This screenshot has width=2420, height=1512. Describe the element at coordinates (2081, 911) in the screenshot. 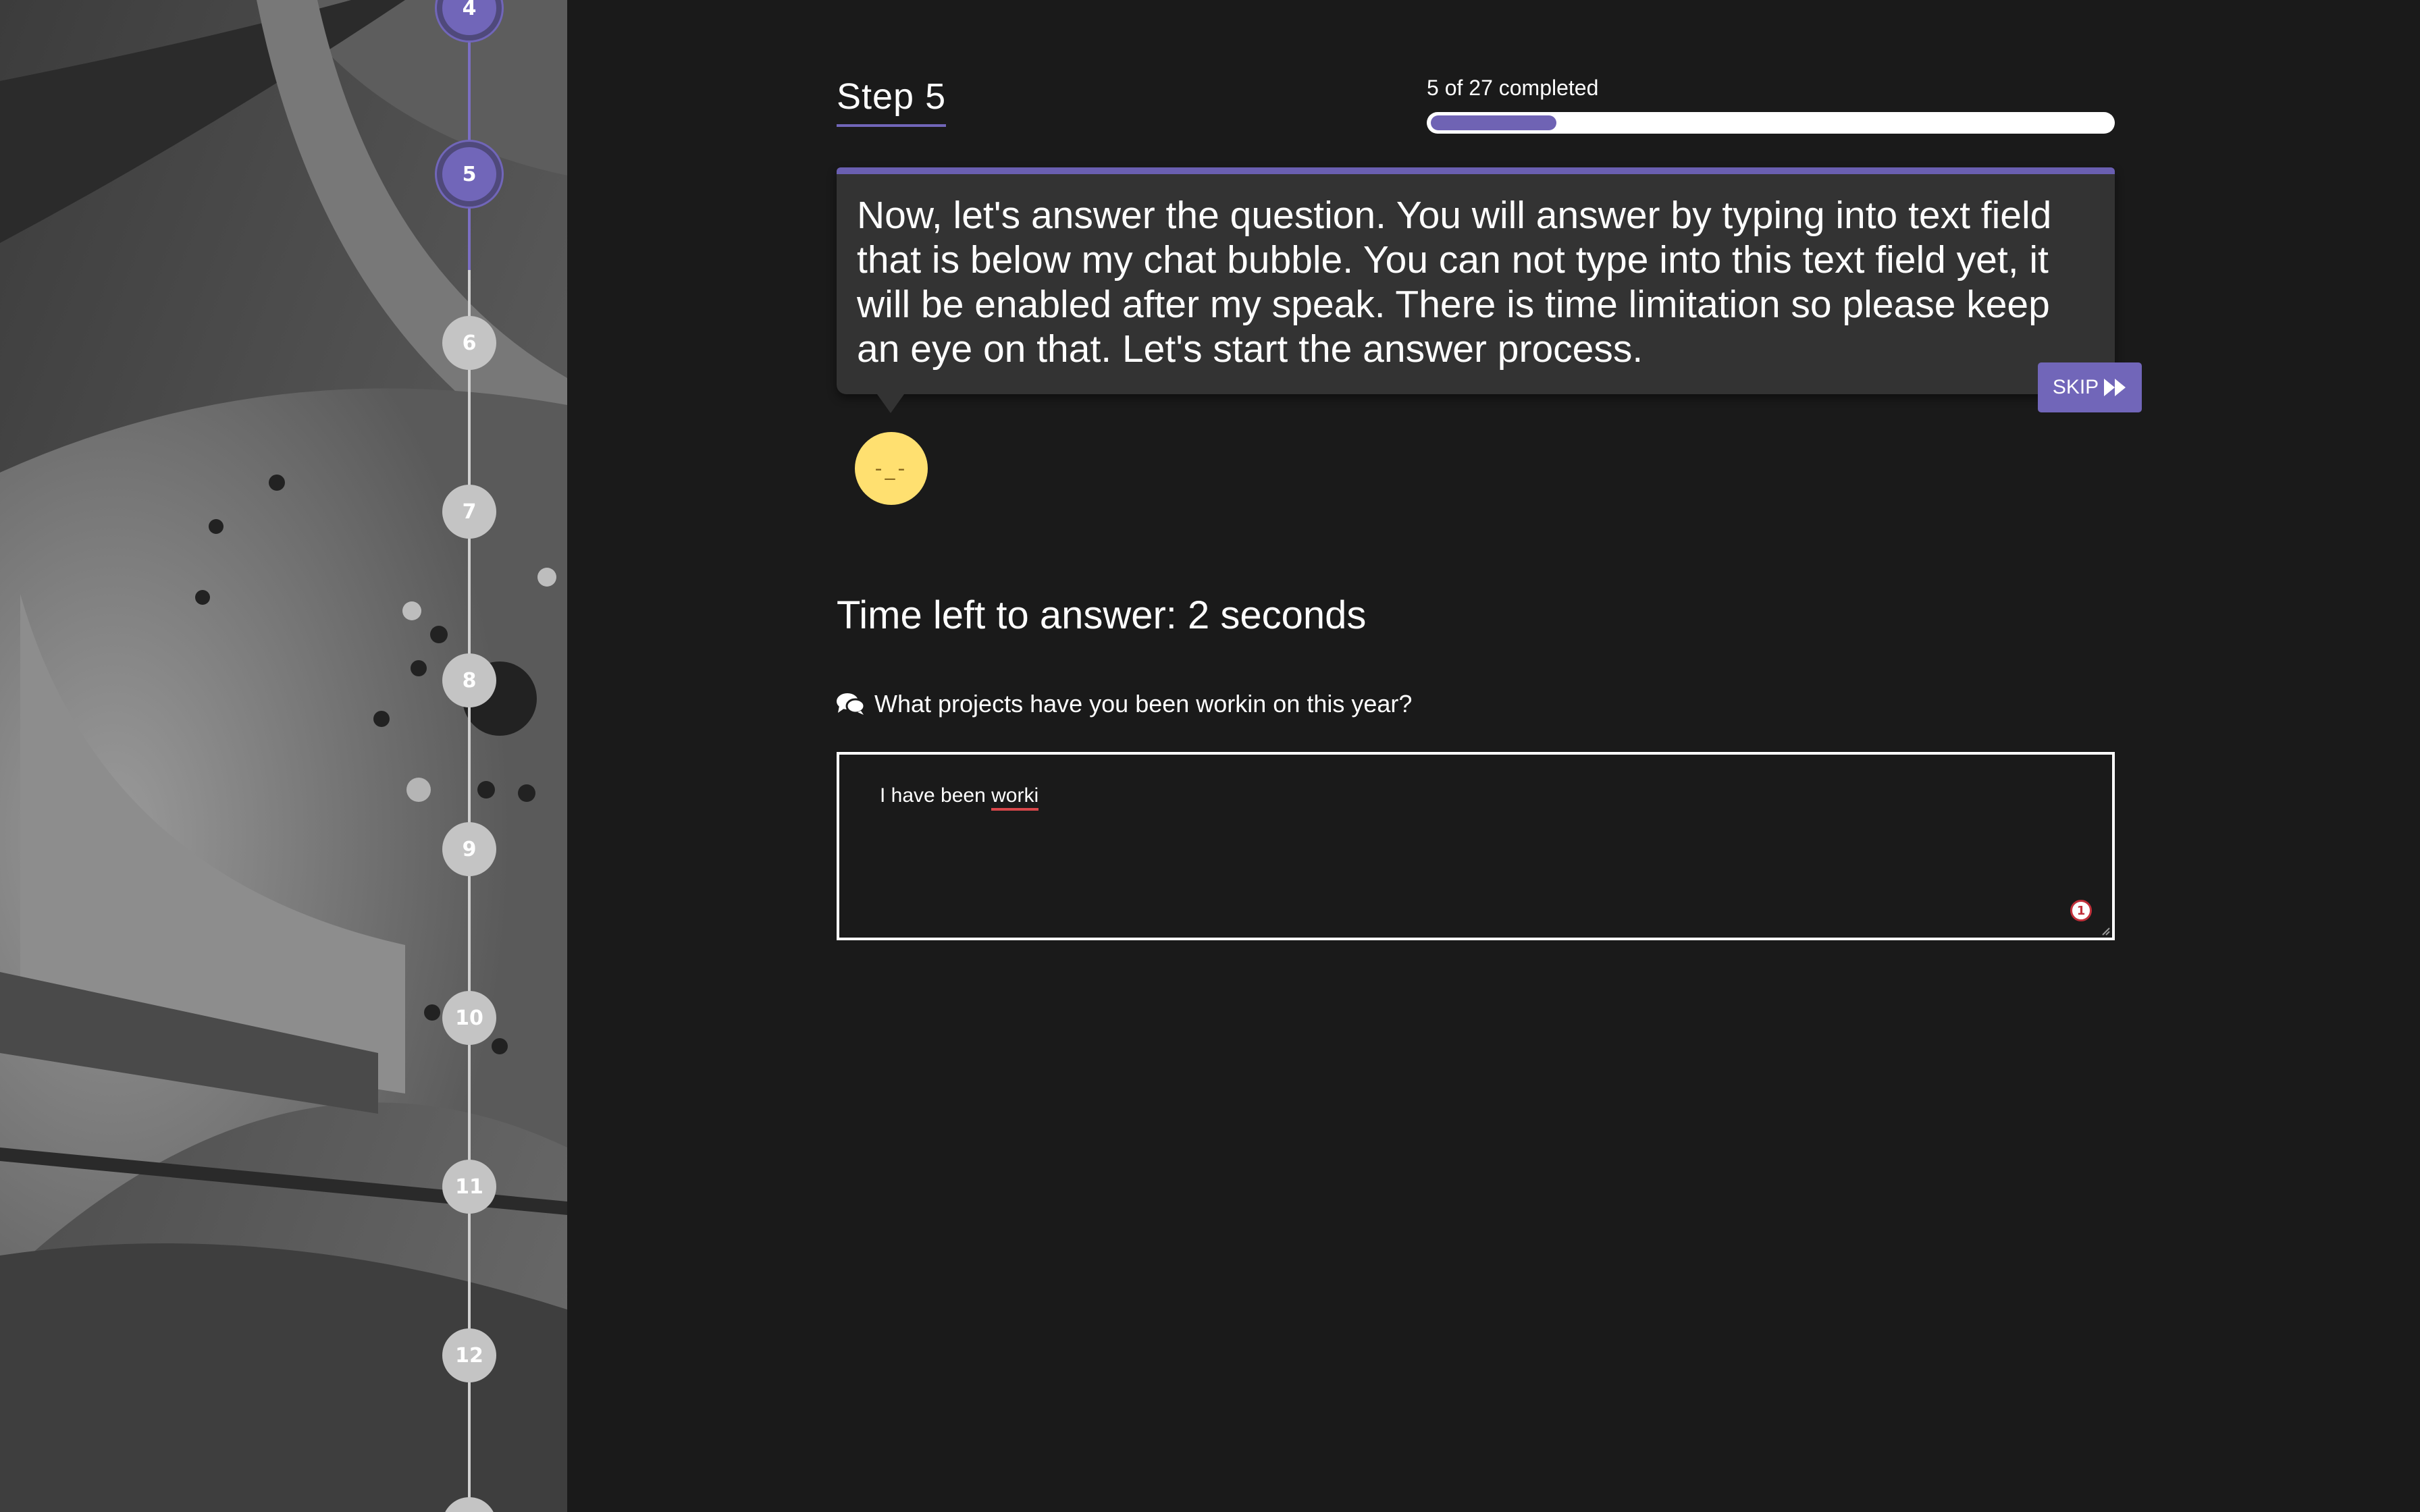

I see `spellcheck-badge: 1` at that location.